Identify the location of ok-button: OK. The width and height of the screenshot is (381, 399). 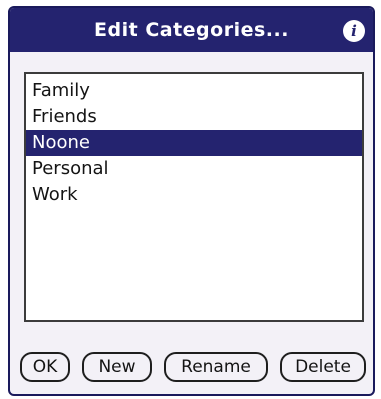
(45, 367).